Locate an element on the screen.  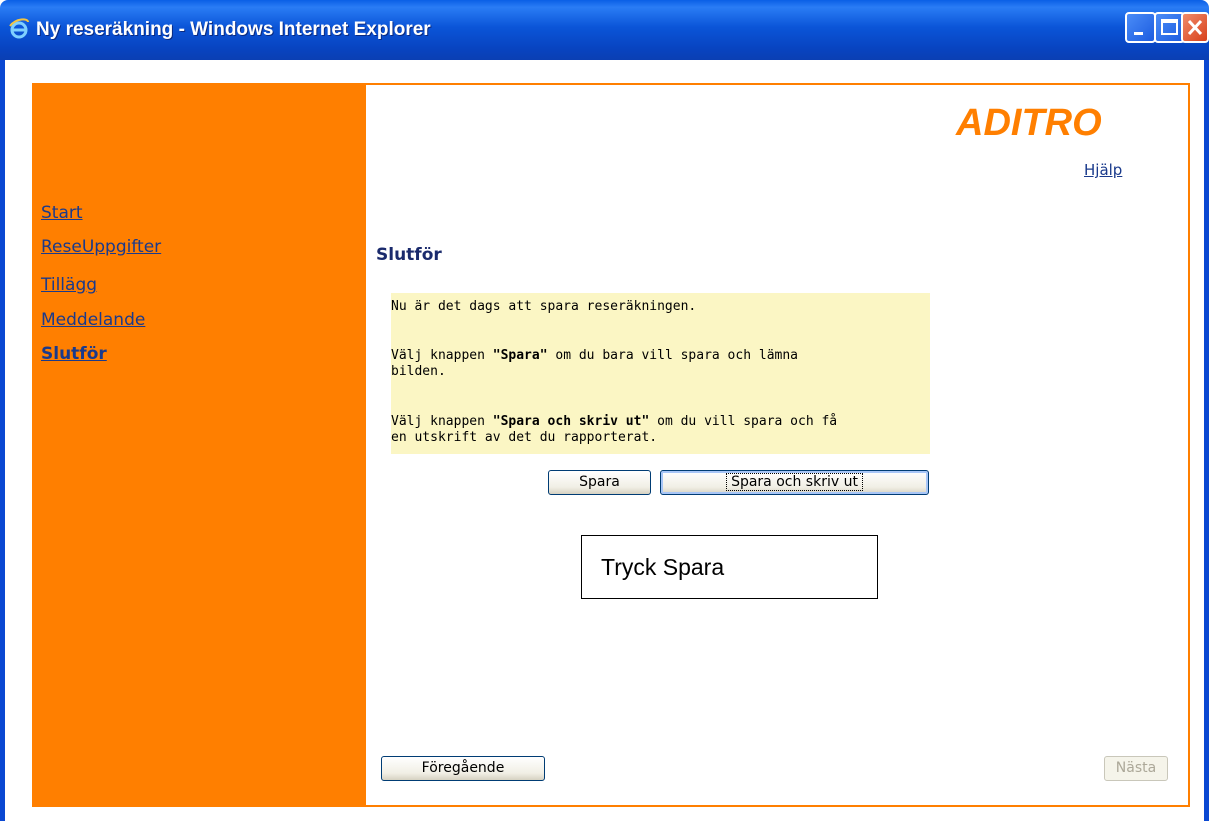
svg-text: ADITRO is located at coordinates (1028, 121).